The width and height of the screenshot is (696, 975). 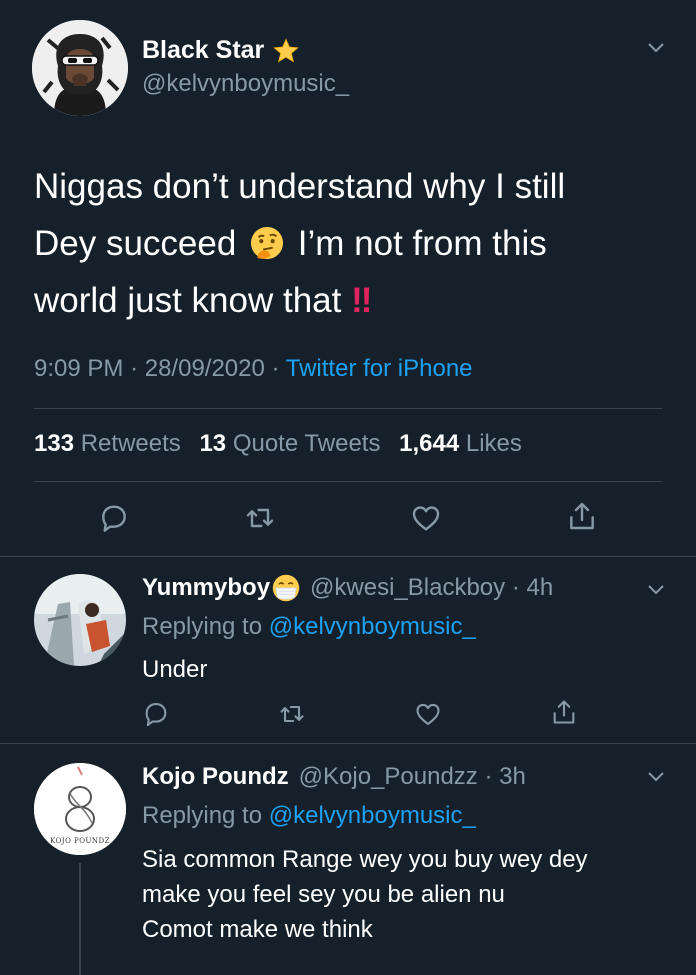 I want to click on likes-stat: 1,644 Likes, so click(x=460, y=443).